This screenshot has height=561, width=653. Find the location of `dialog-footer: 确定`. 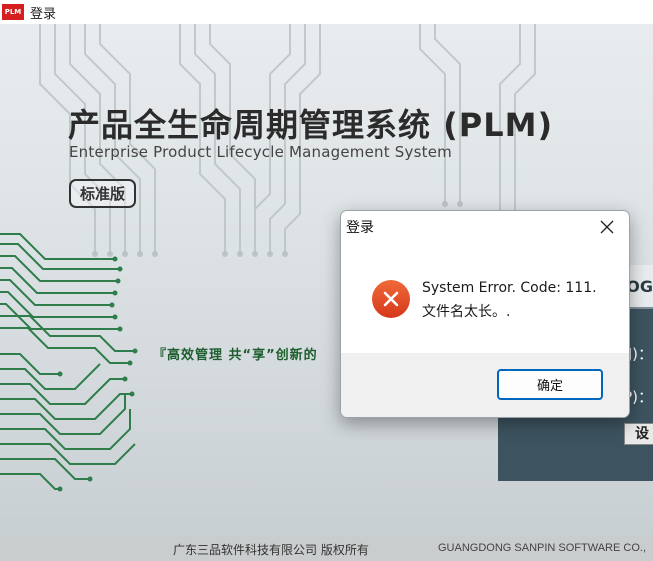

dialog-footer: 确定 is located at coordinates (485, 385).